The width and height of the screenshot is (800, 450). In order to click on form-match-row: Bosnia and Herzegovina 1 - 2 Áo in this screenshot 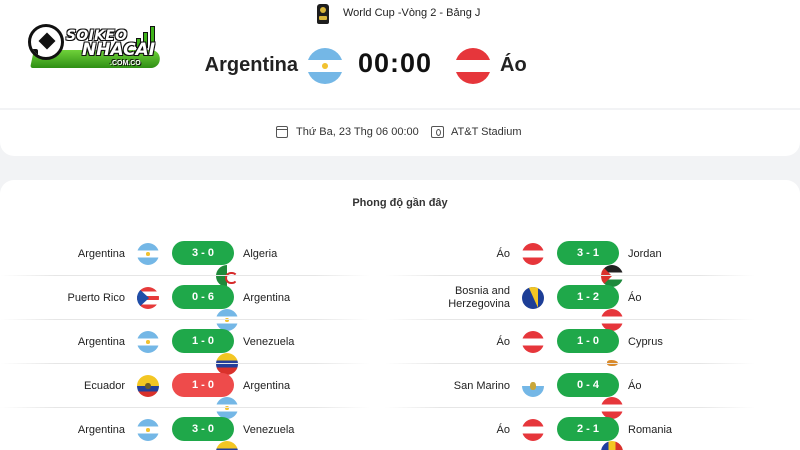, I will do `click(570, 303)`.